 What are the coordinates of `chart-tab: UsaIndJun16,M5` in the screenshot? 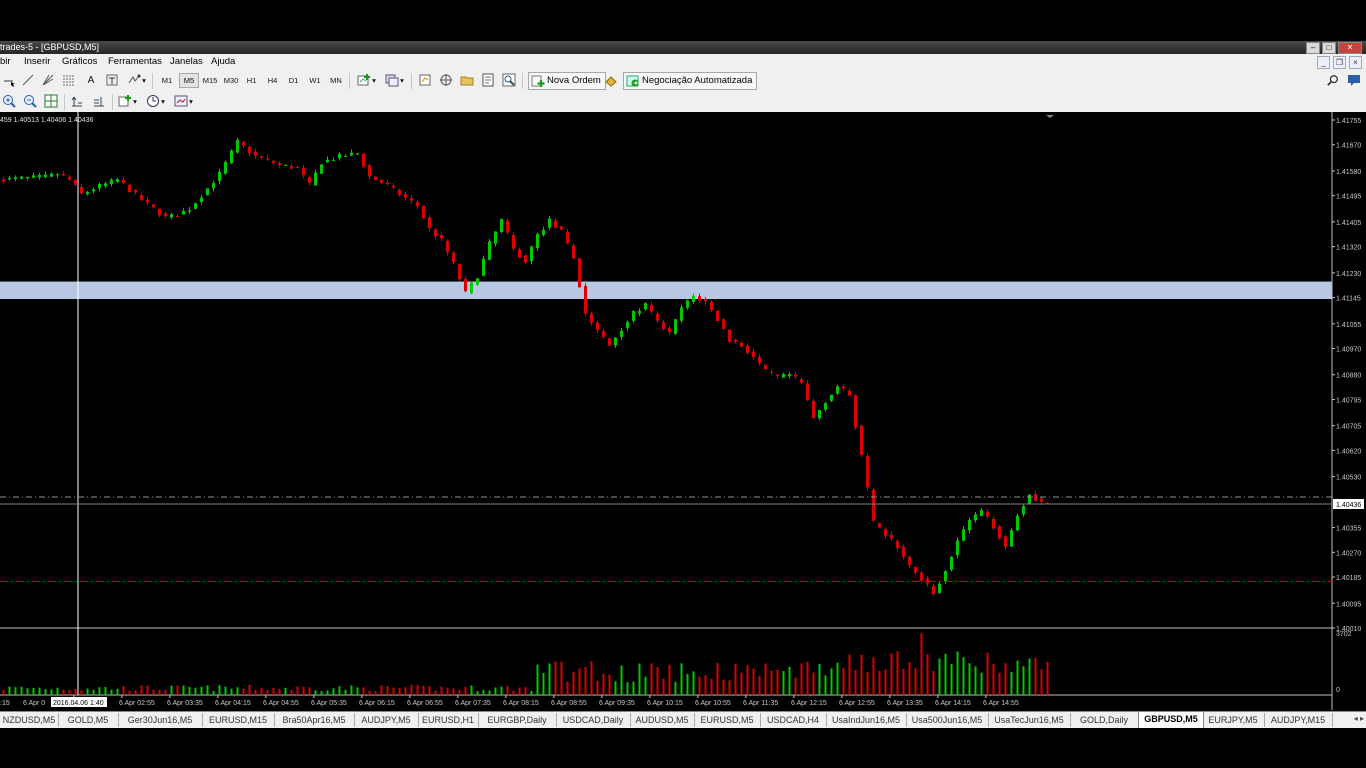 It's located at (866, 720).